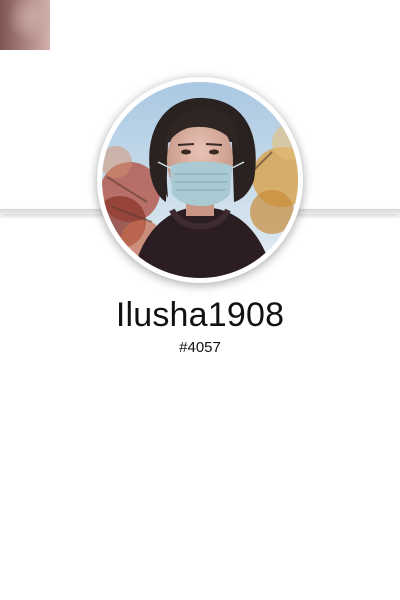 This screenshot has height=600, width=400. What do you see at coordinates (200, 315) in the screenshot?
I see `username: Ilusha1908` at bounding box center [200, 315].